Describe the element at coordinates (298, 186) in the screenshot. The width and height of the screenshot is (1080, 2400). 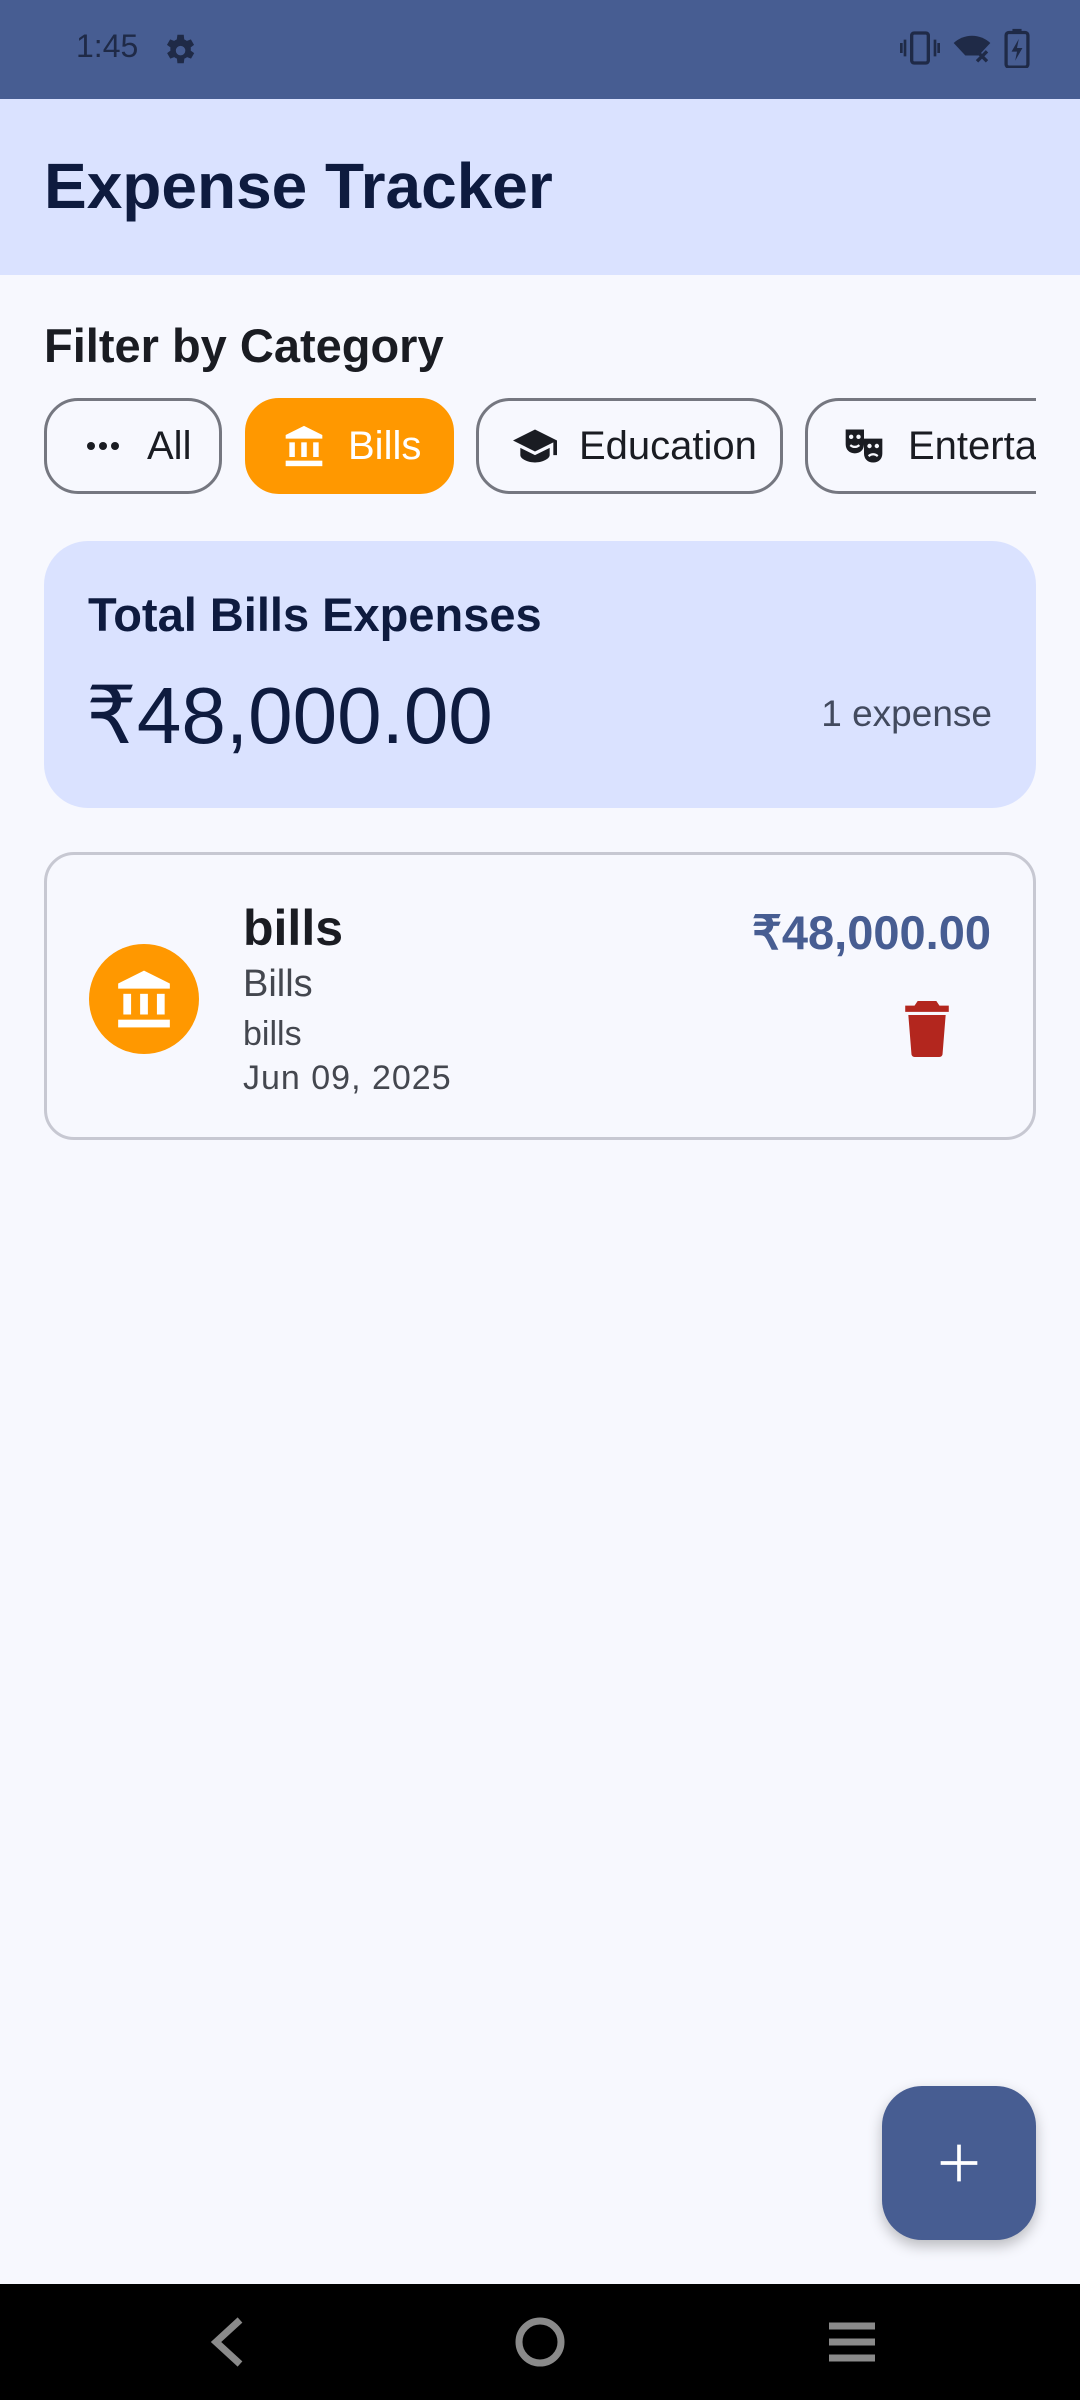
I see `app-title: Expense Tracker` at that location.